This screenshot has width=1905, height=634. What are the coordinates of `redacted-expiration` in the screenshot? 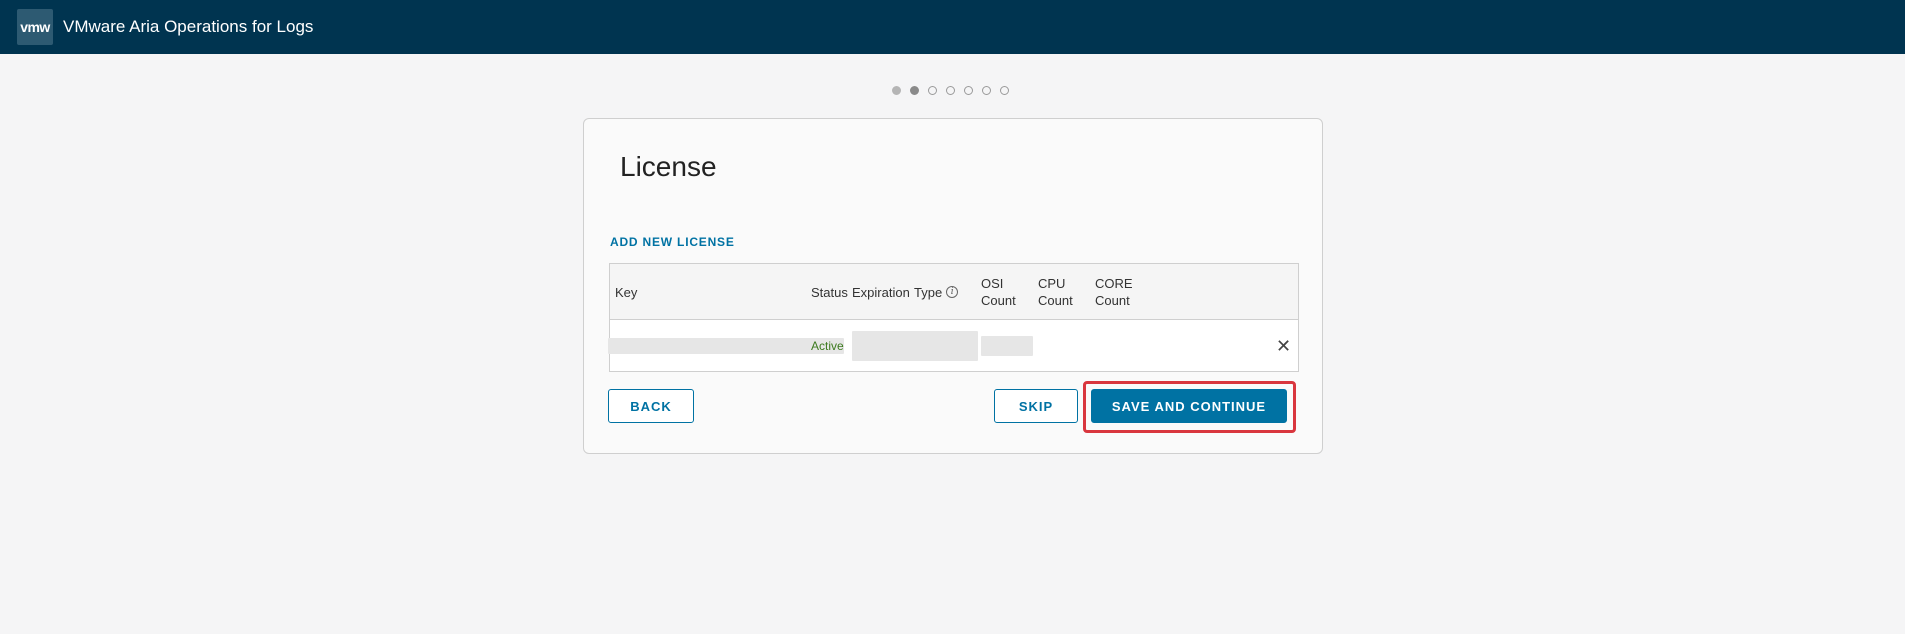 It's located at (915, 346).